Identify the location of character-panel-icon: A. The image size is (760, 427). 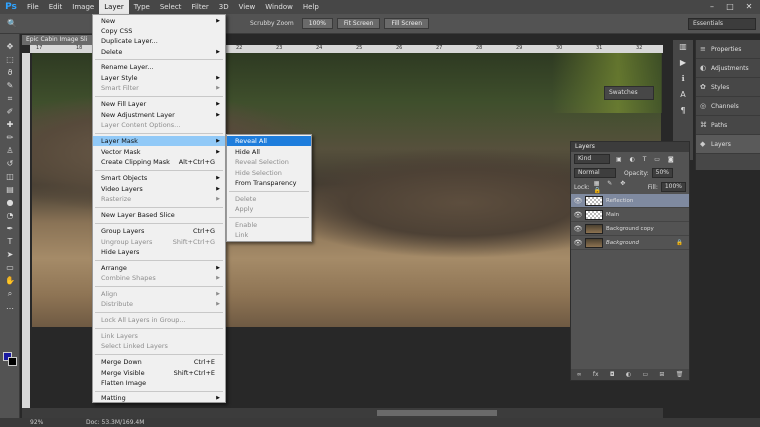
(683, 97).